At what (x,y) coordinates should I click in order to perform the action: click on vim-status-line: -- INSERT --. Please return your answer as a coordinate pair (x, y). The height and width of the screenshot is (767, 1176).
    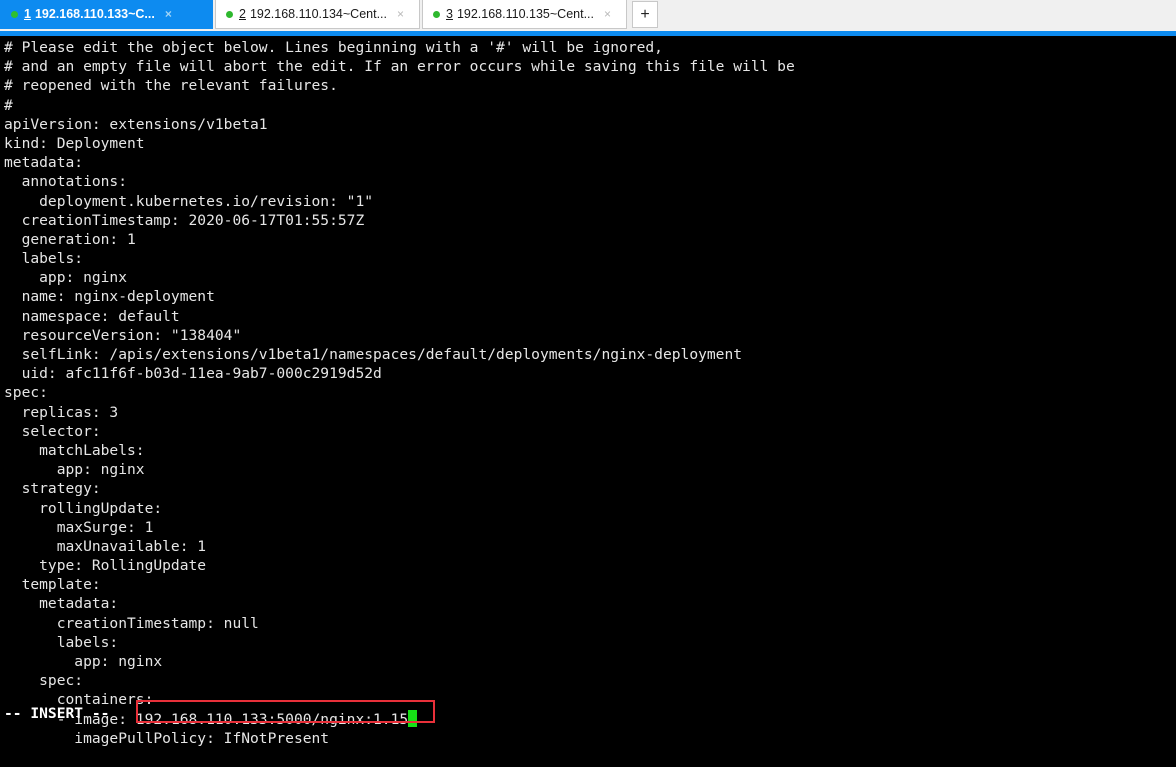
    Looking at the image, I should click on (57, 713).